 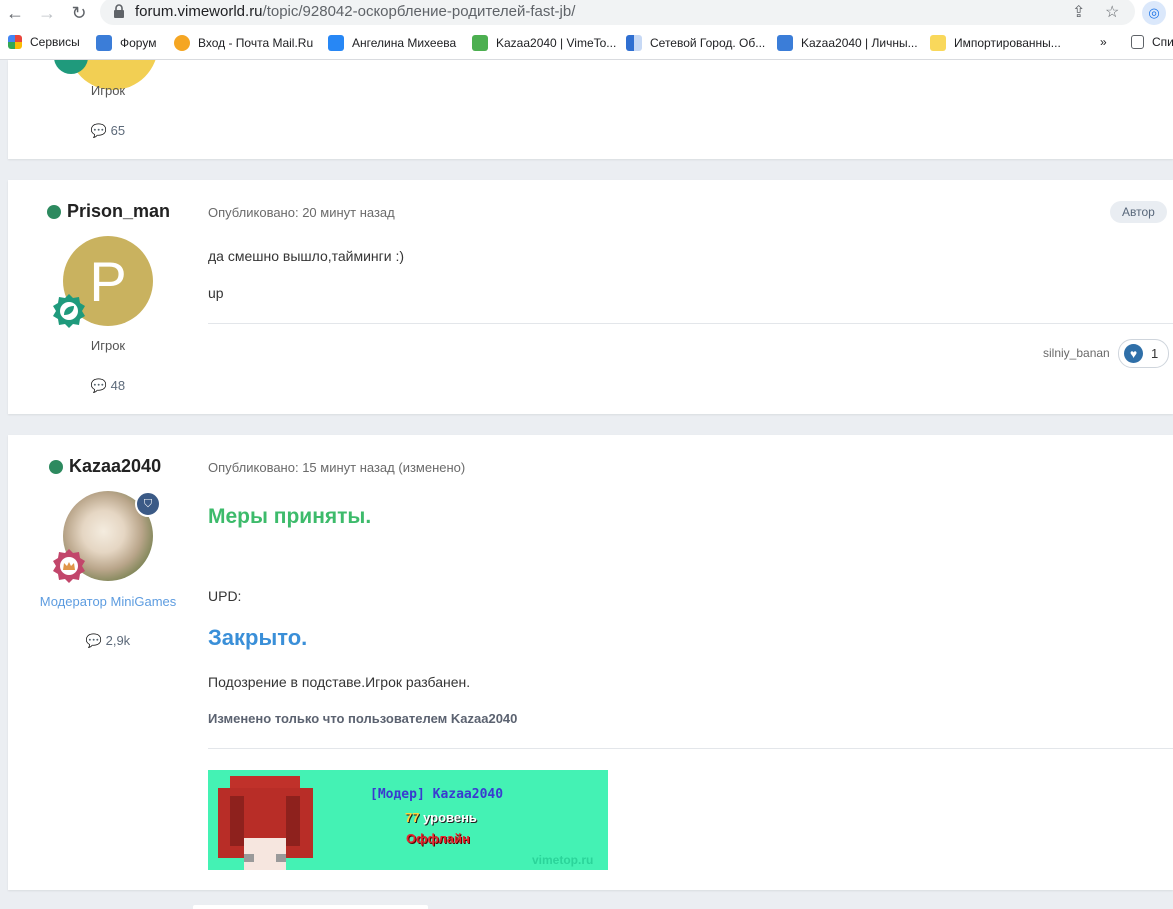 What do you see at coordinates (69, 566) in the screenshot?
I see `crown-rank-icon` at bounding box center [69, 566].